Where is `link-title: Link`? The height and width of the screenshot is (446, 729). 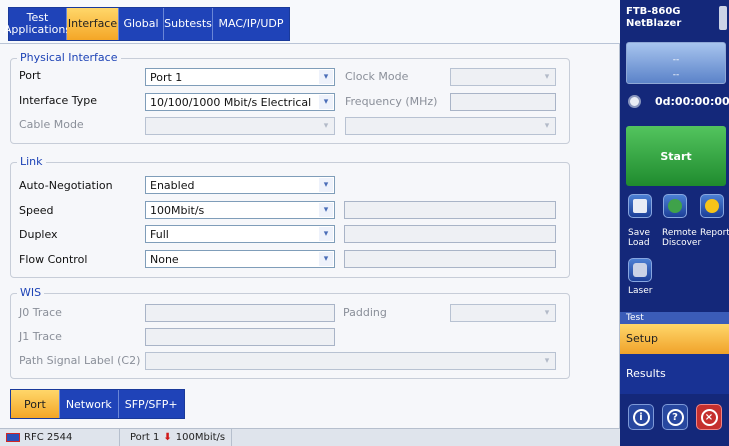 link-title: Link is located at coordinates (31, 161).